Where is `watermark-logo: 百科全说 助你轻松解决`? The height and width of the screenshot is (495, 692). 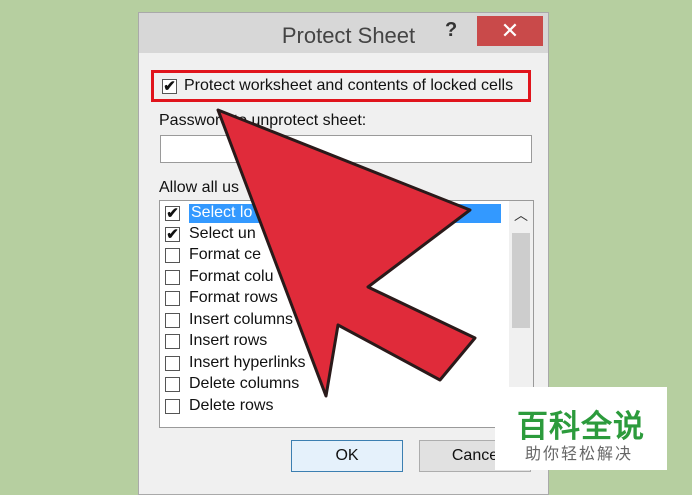
watermark-logo: 百科全说 助你轻松解决 is located at coordinates (581, 428).